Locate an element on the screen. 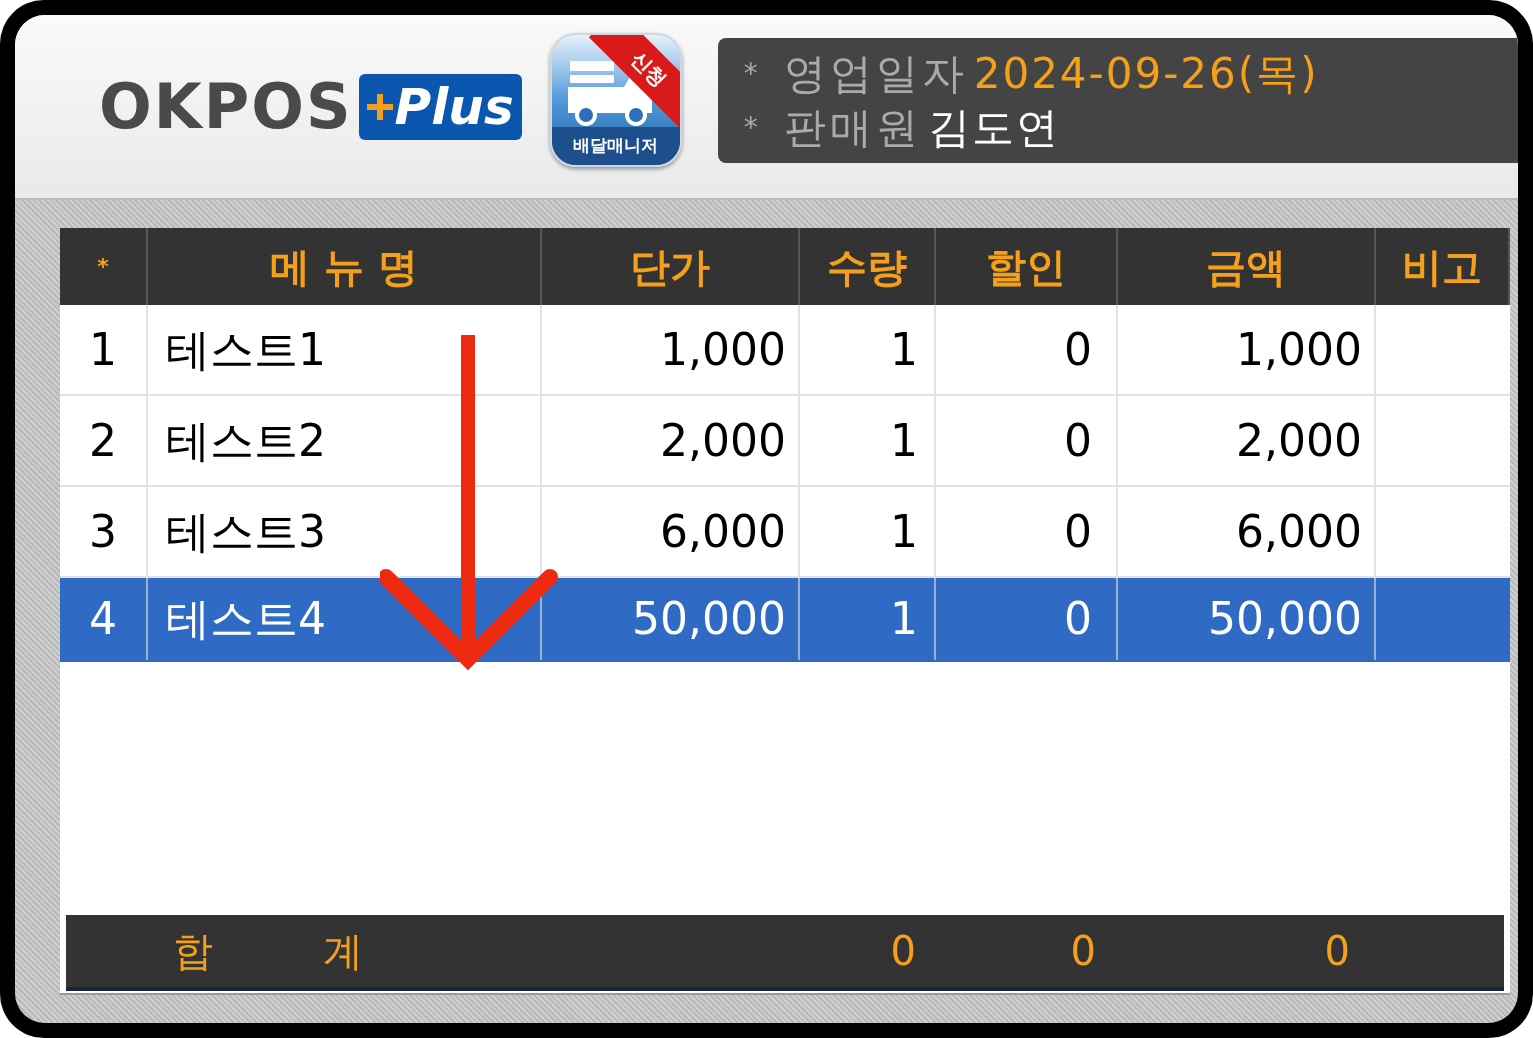 The image size is (1533, 1038). table-row: 2 테스트2 2,000 1 0 2,000 is located at coordinates (785, 441).